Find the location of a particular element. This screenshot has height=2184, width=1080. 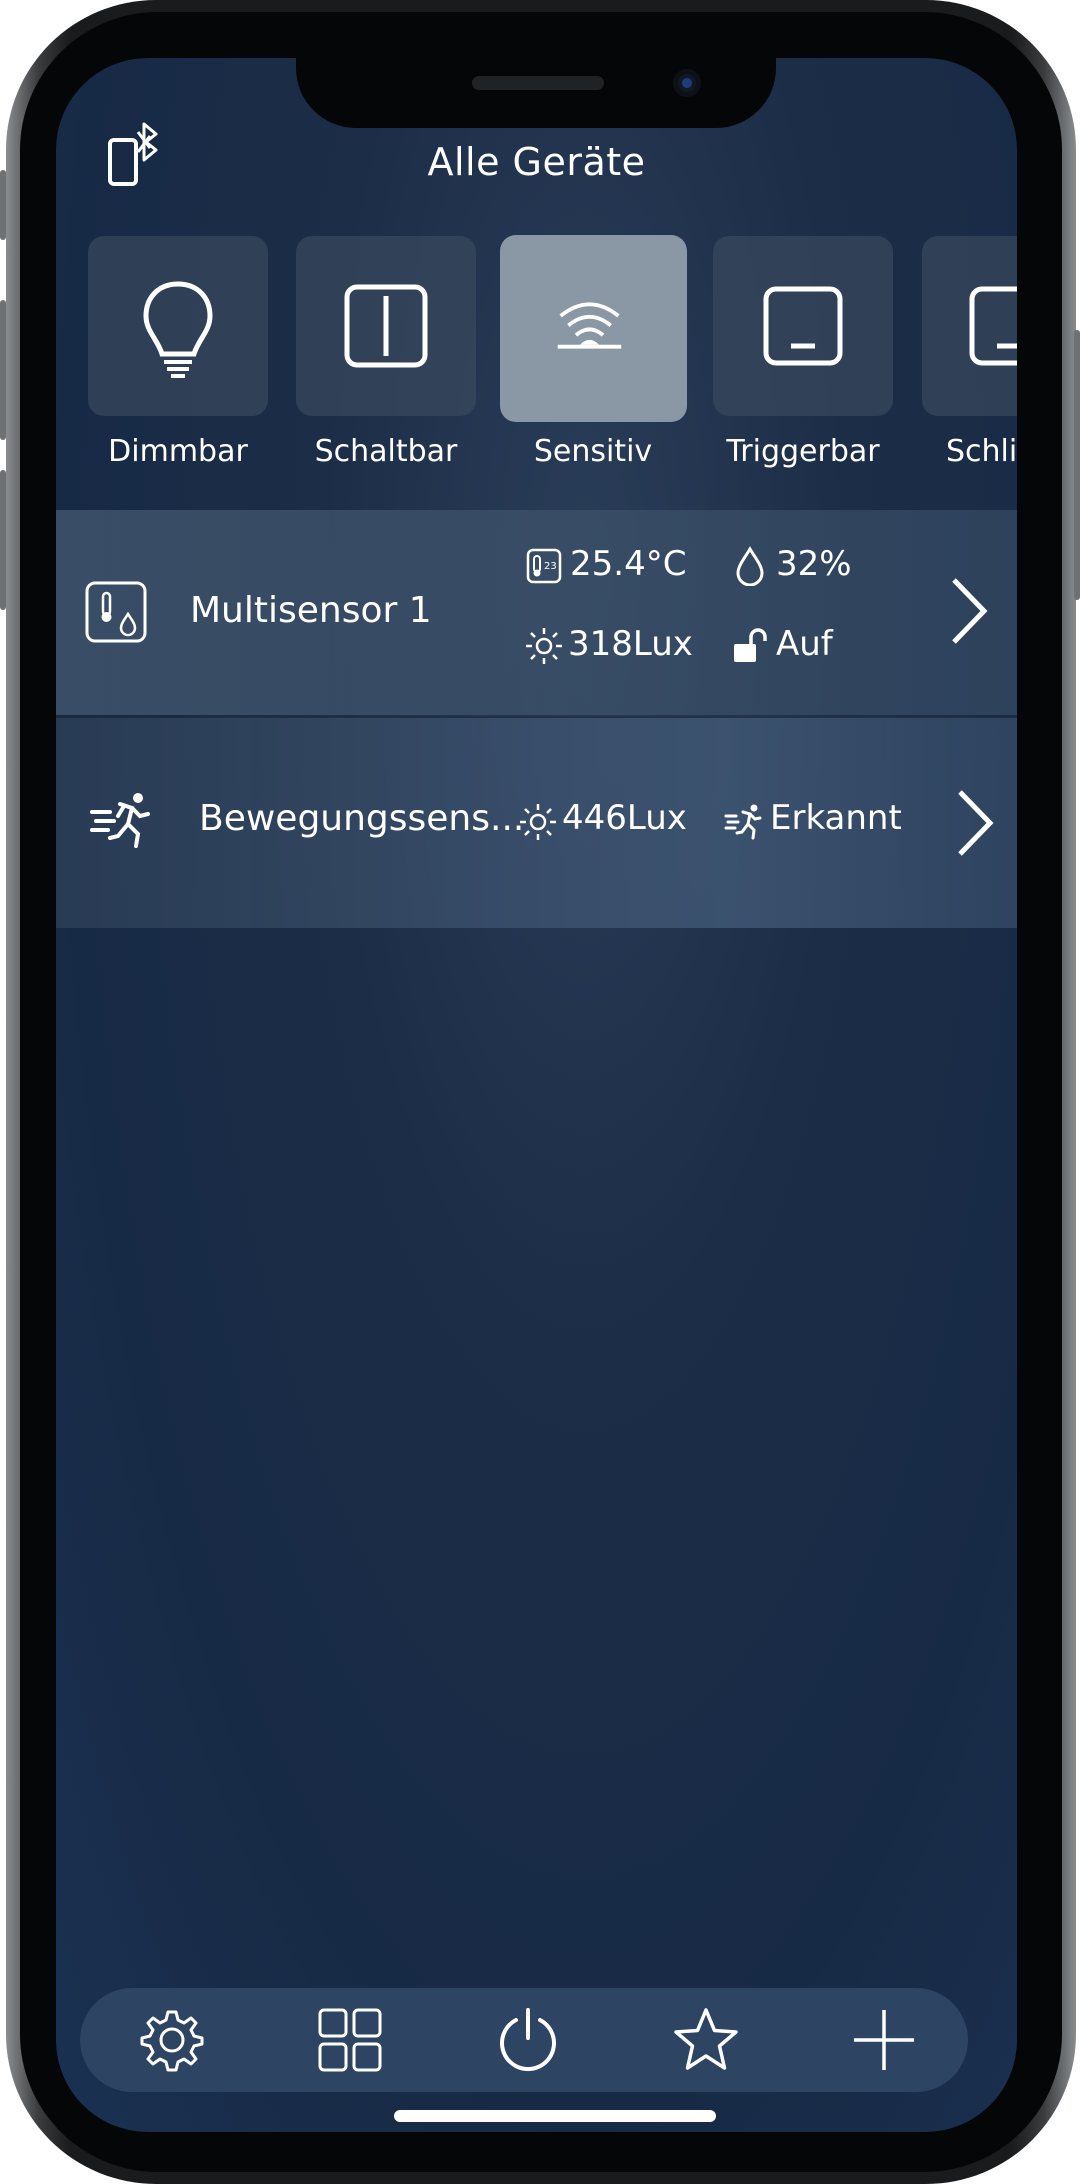

device-name: Multisensor 1 is located at coordinates (311, 610).